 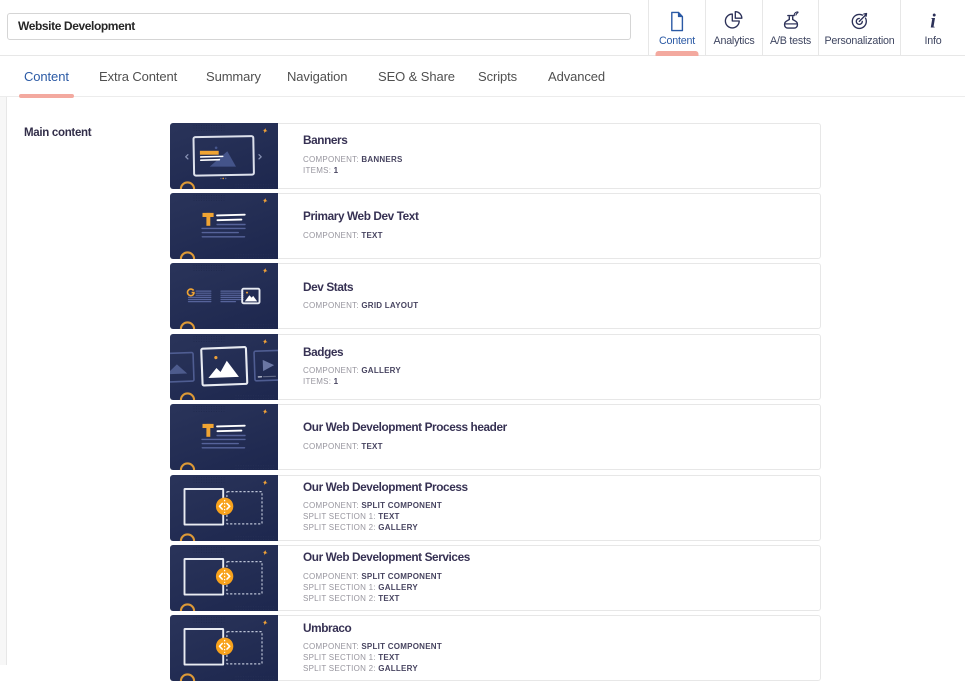 I want to click on svg-text: i, so click(x=933, y=21).